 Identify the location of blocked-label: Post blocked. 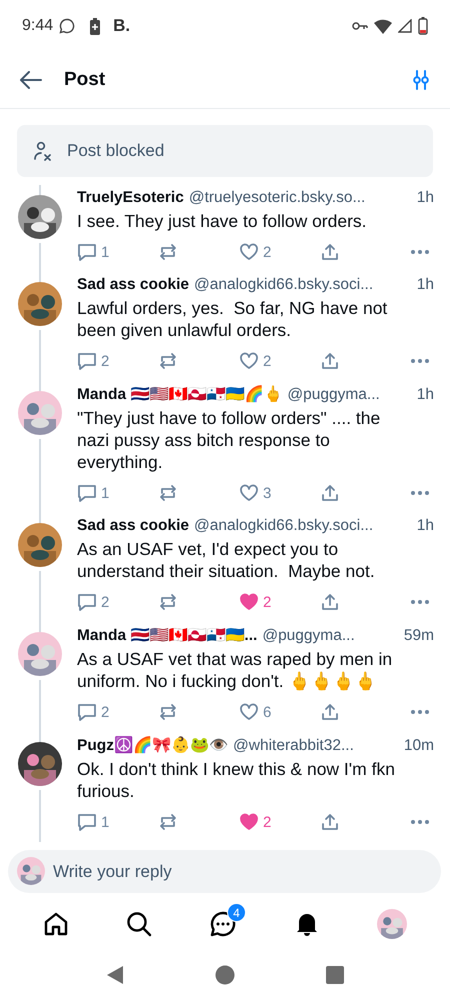
(115, 151).